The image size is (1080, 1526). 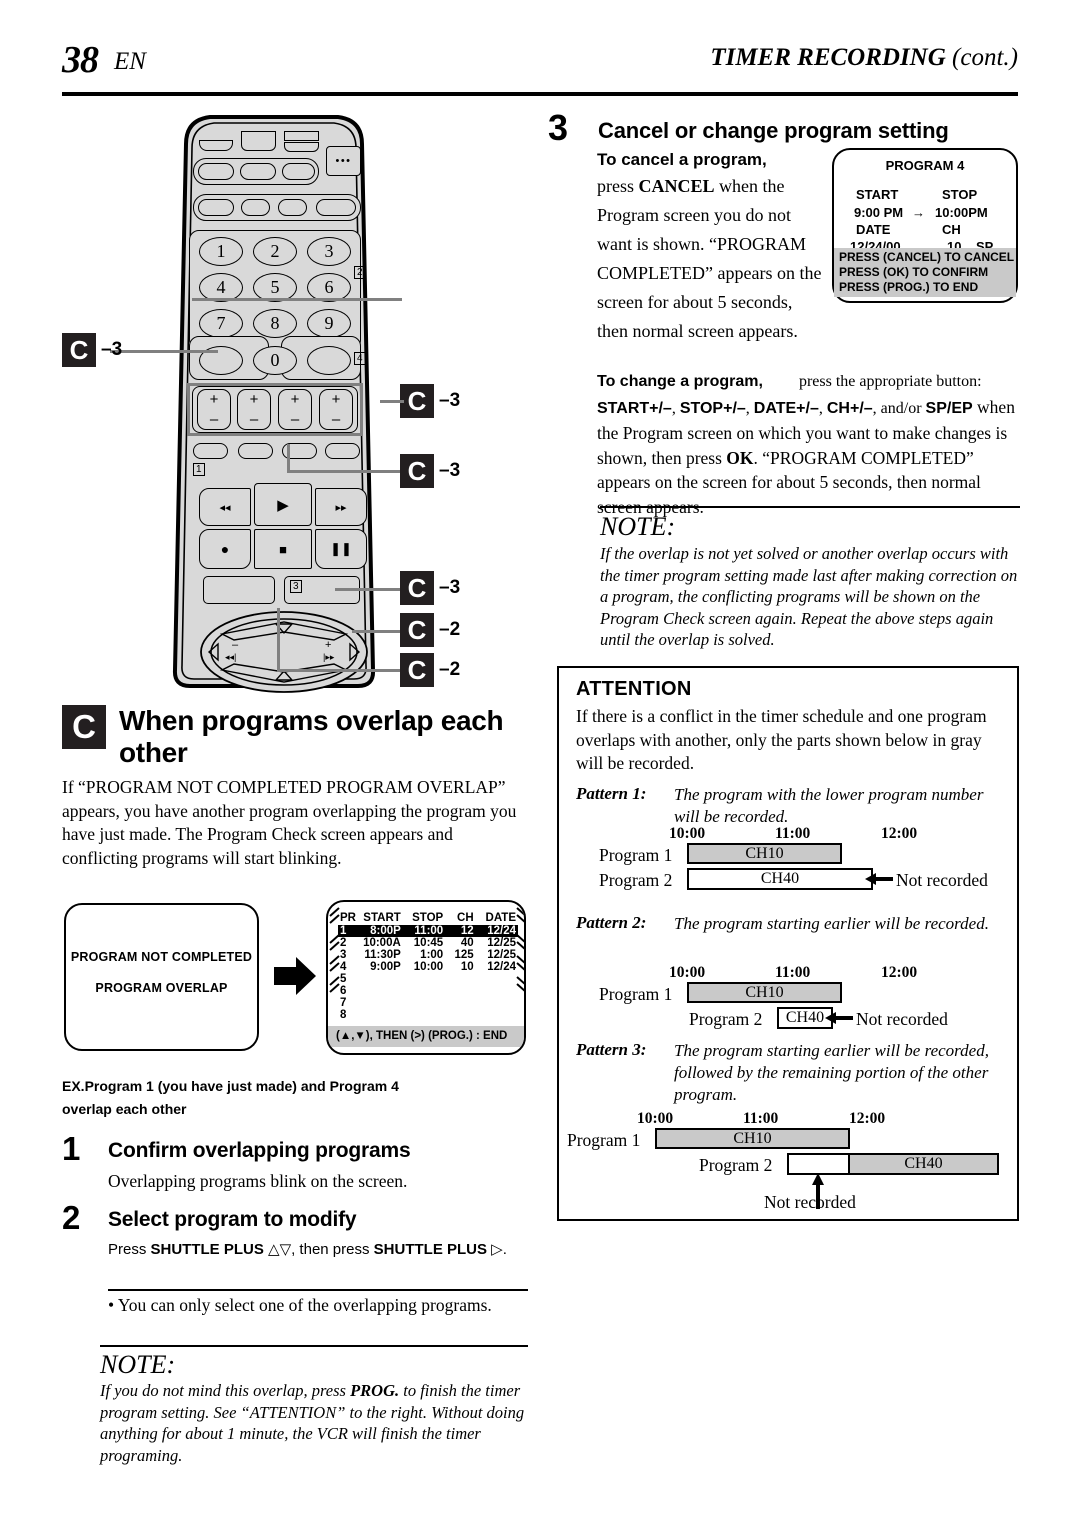 I want to click on col-pr: PR, so click(x=348, y=918).